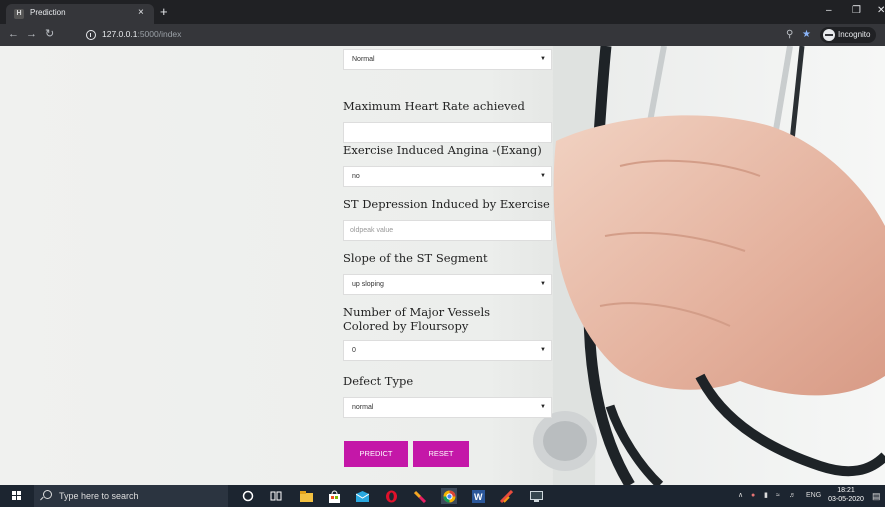  I want to click on tab-close-icon: ×, so click(141, 13).